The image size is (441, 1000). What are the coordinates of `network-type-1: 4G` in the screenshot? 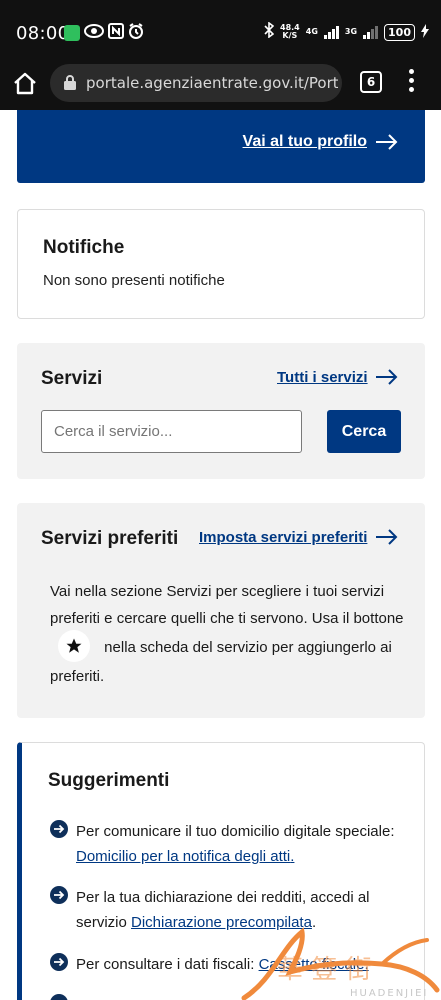 It's located at (311, 31).